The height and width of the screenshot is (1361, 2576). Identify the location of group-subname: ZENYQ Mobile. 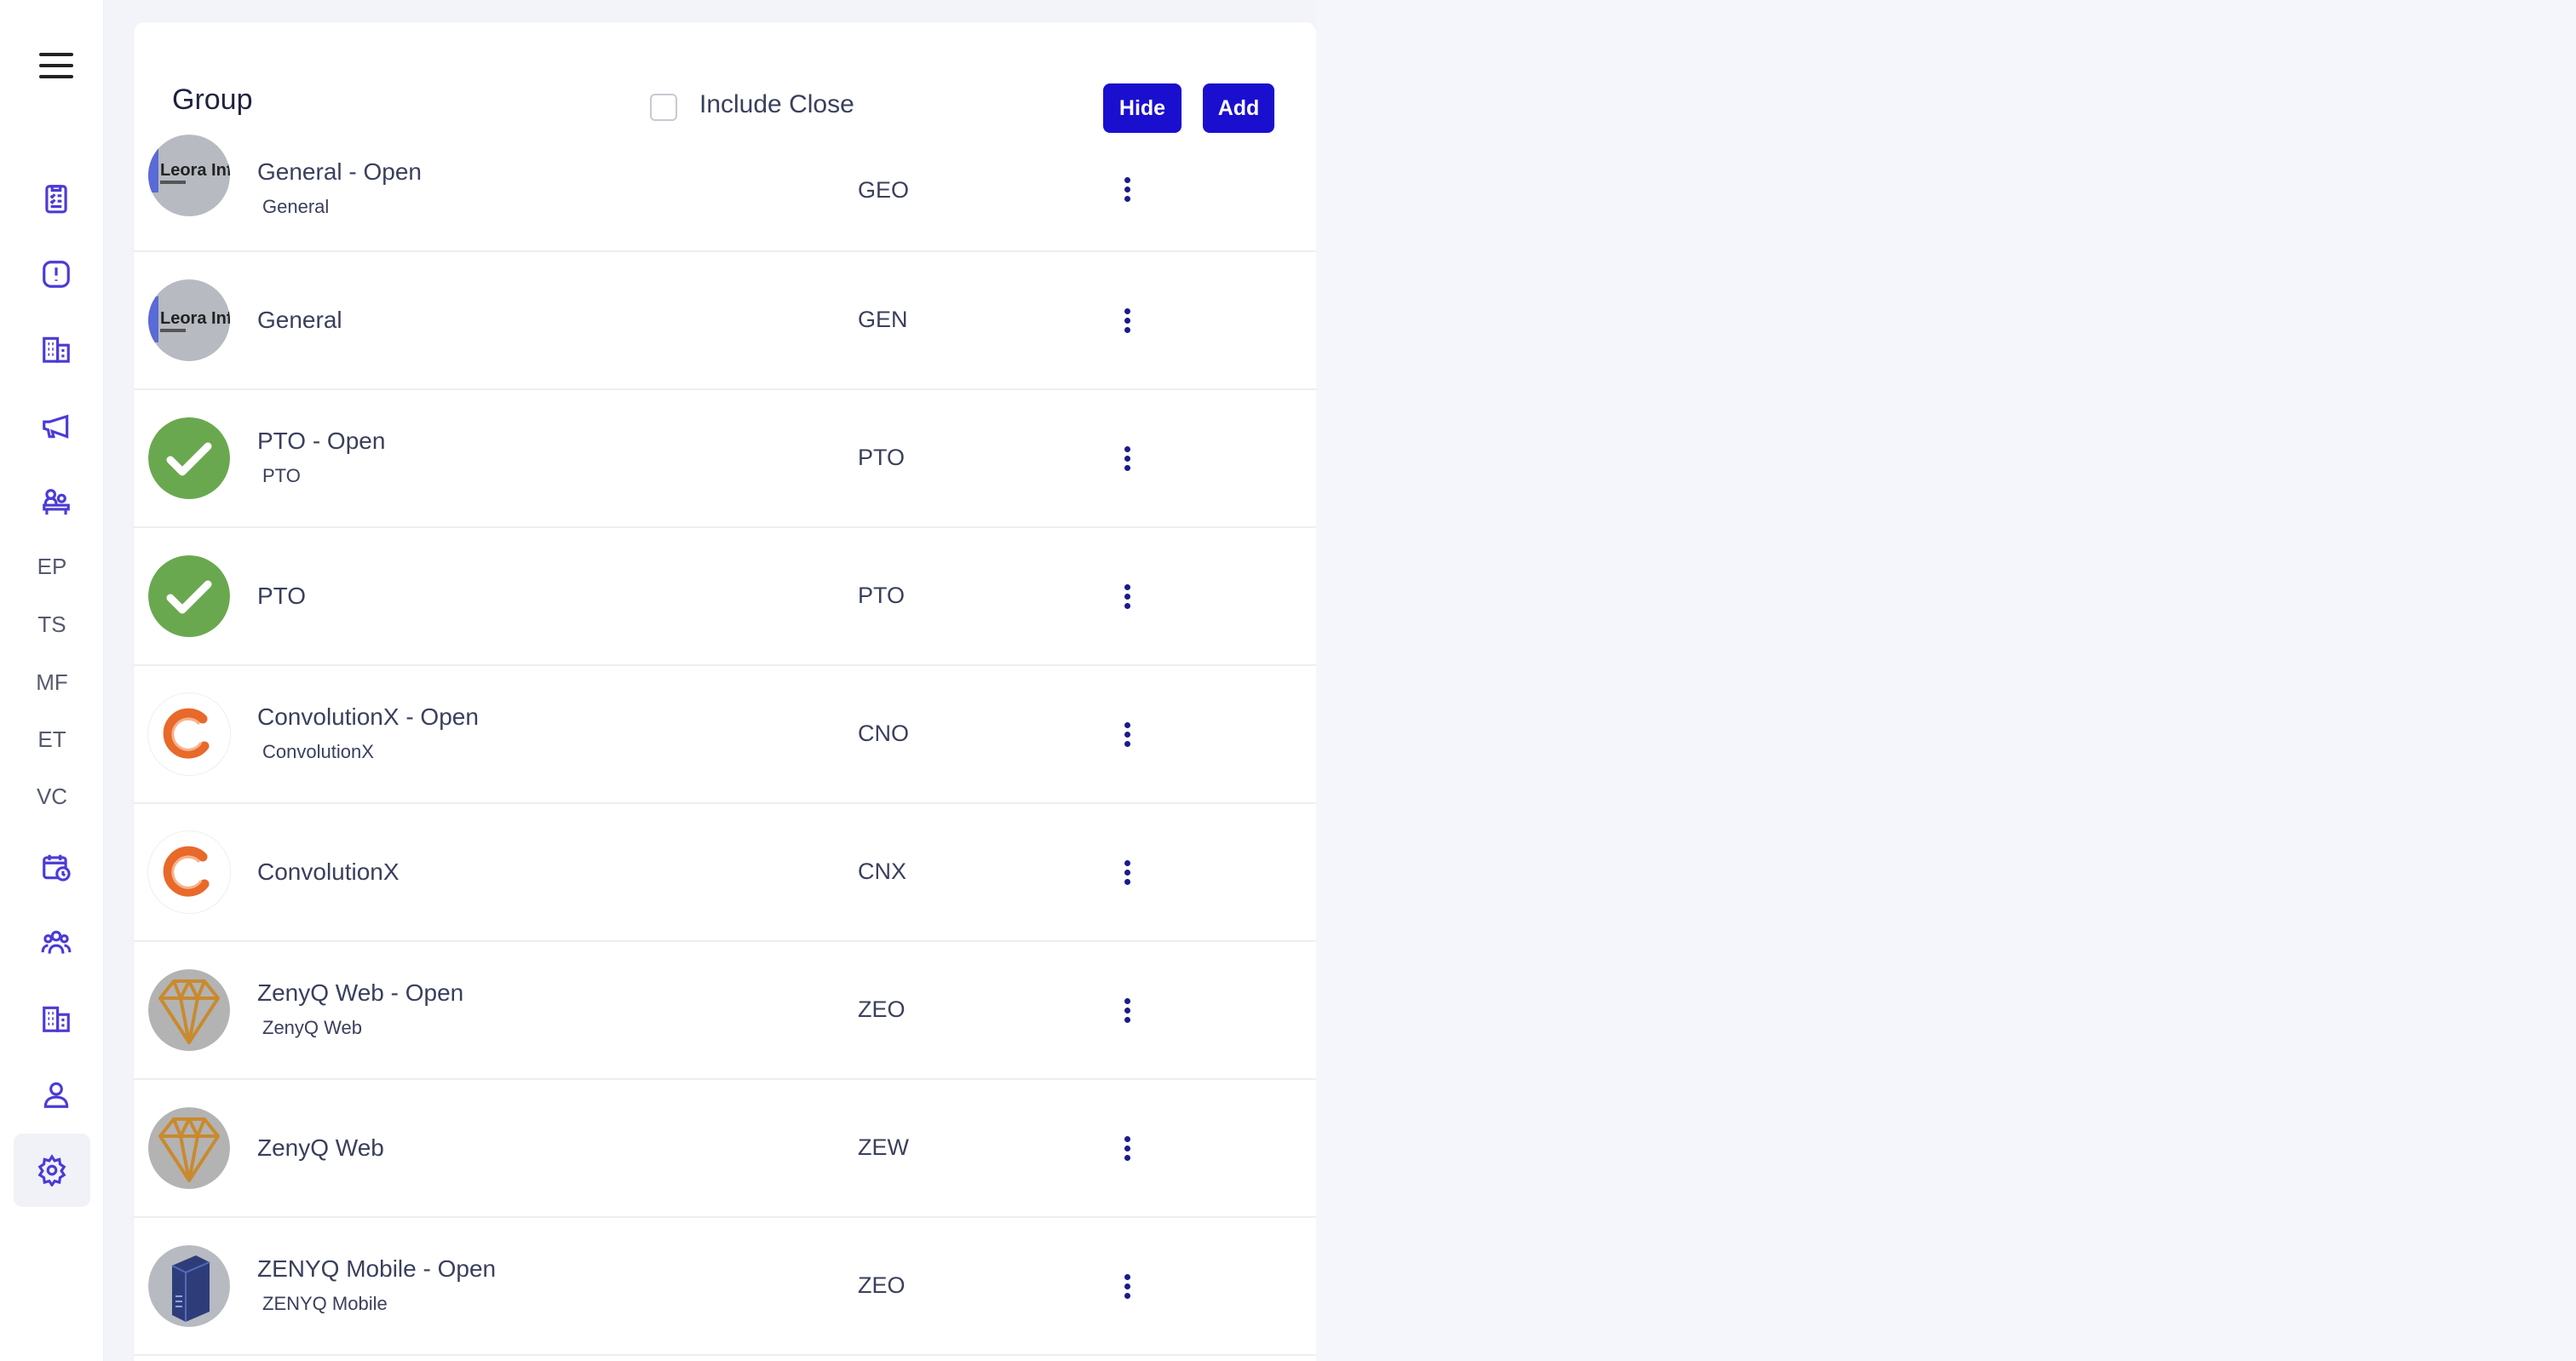
(325, 1303).